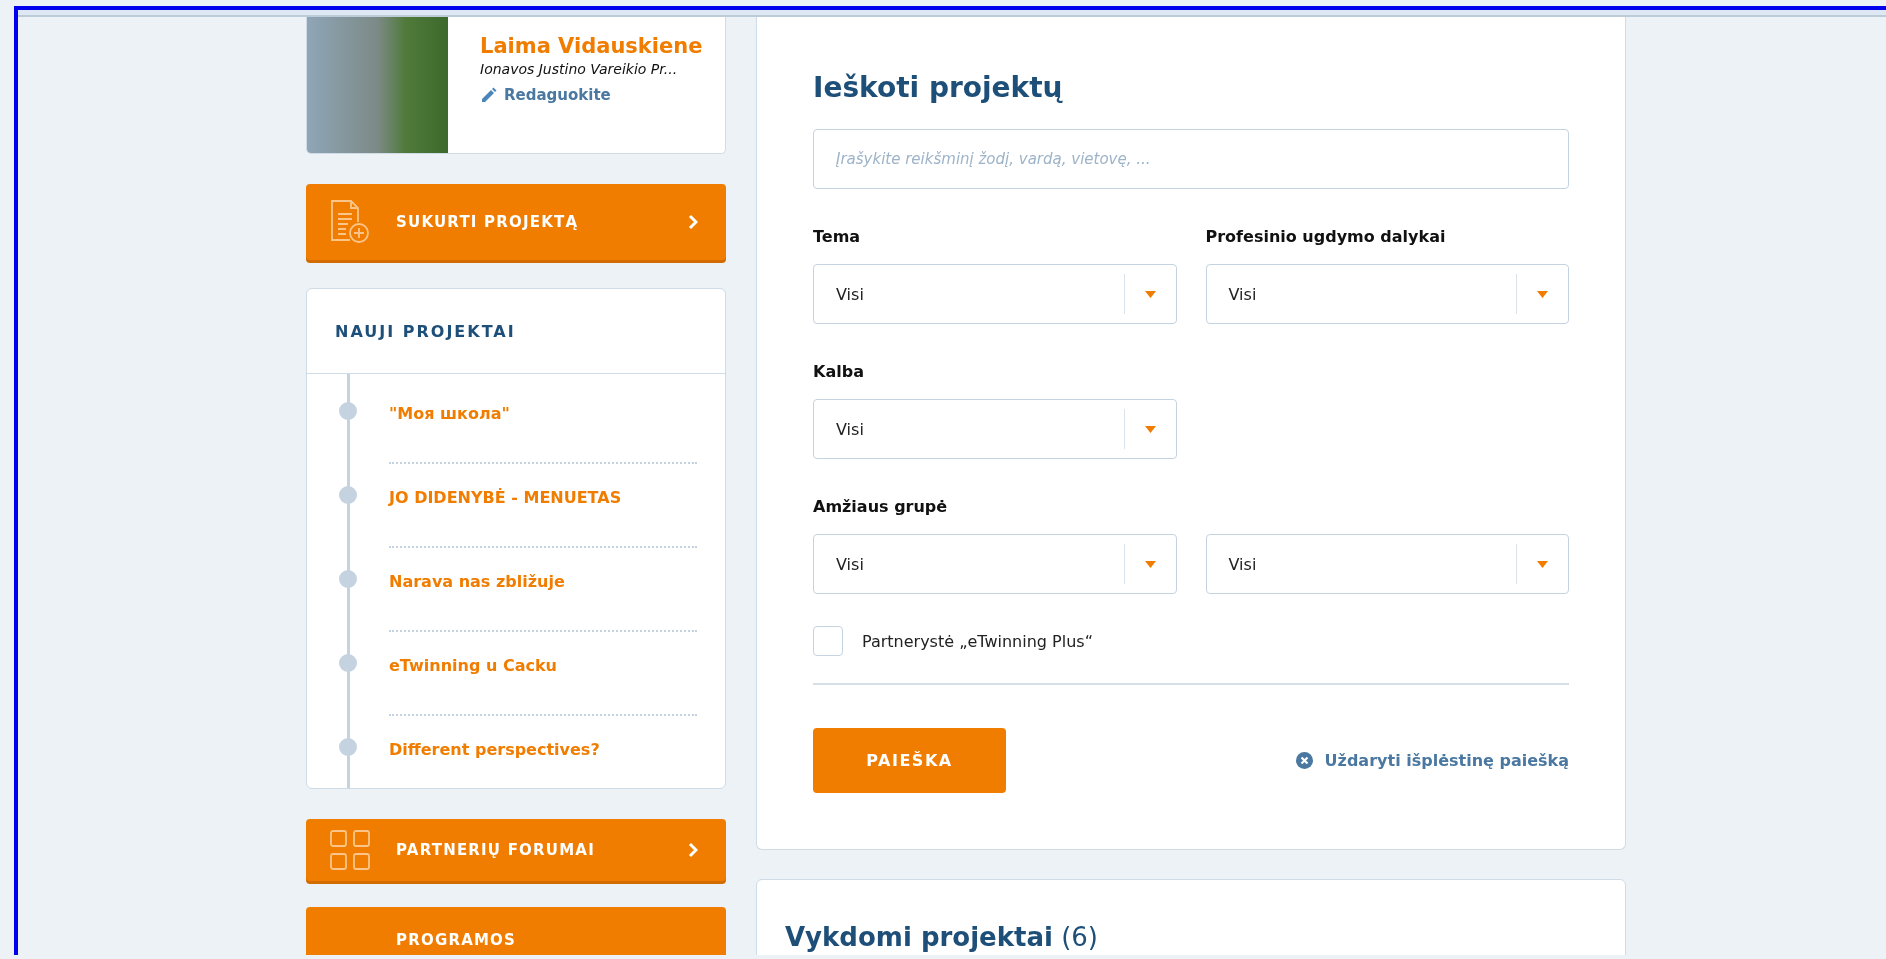 The image size is (1886, 959). I want to click on card-title: NAUJI PROJEKTAI, so click(425, 331).